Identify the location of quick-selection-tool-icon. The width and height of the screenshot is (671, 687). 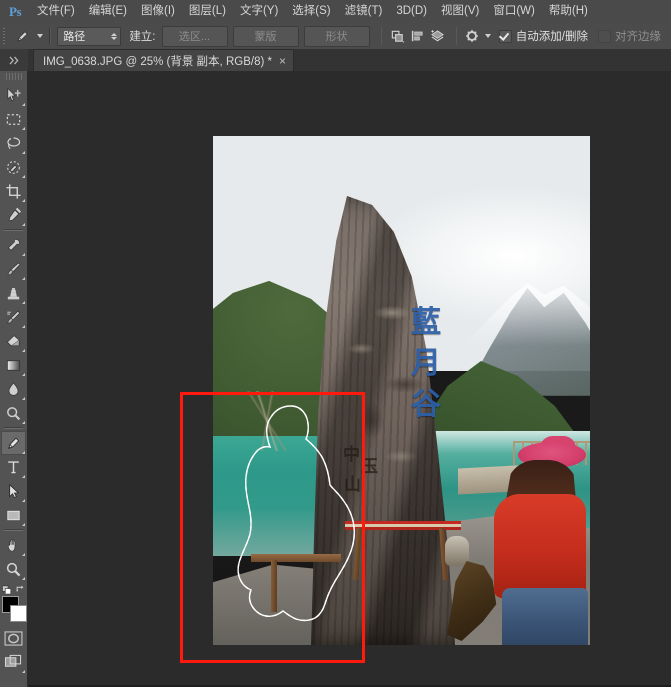
(13, 167).